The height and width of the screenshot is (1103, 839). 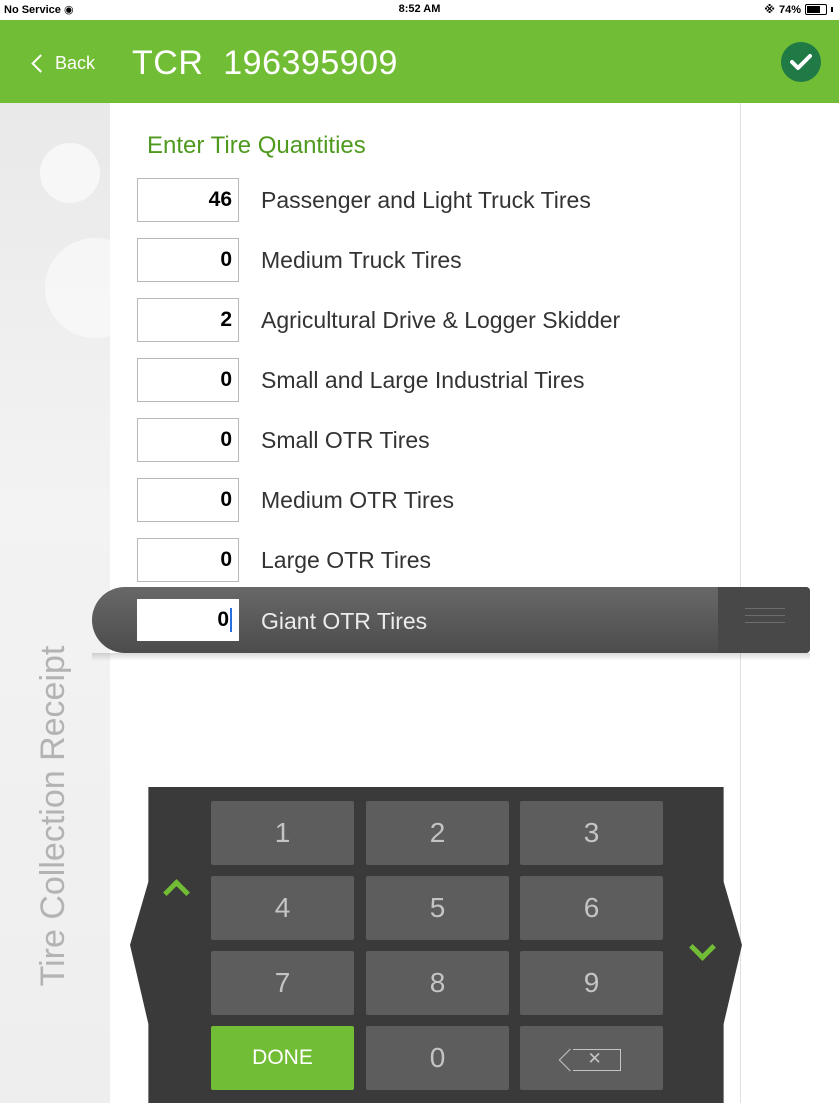 I want to click on tire-type-label: Medium OTR Tires, so click(x=357, y=500).